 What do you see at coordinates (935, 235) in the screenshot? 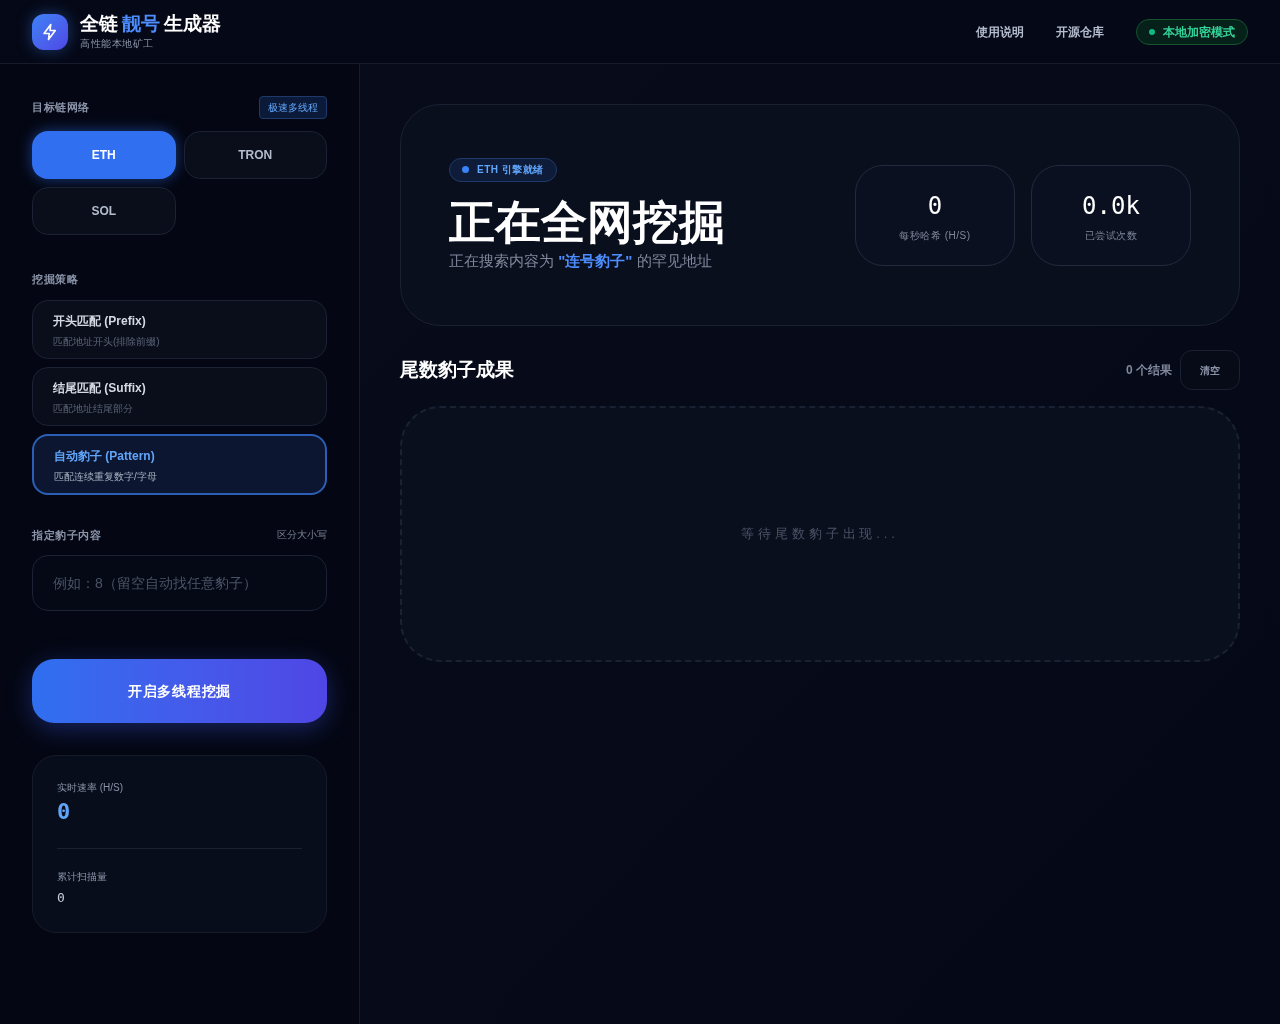
I see `metric-label: 每秒哈希 (H/S)` at bounding box center [935, 235].